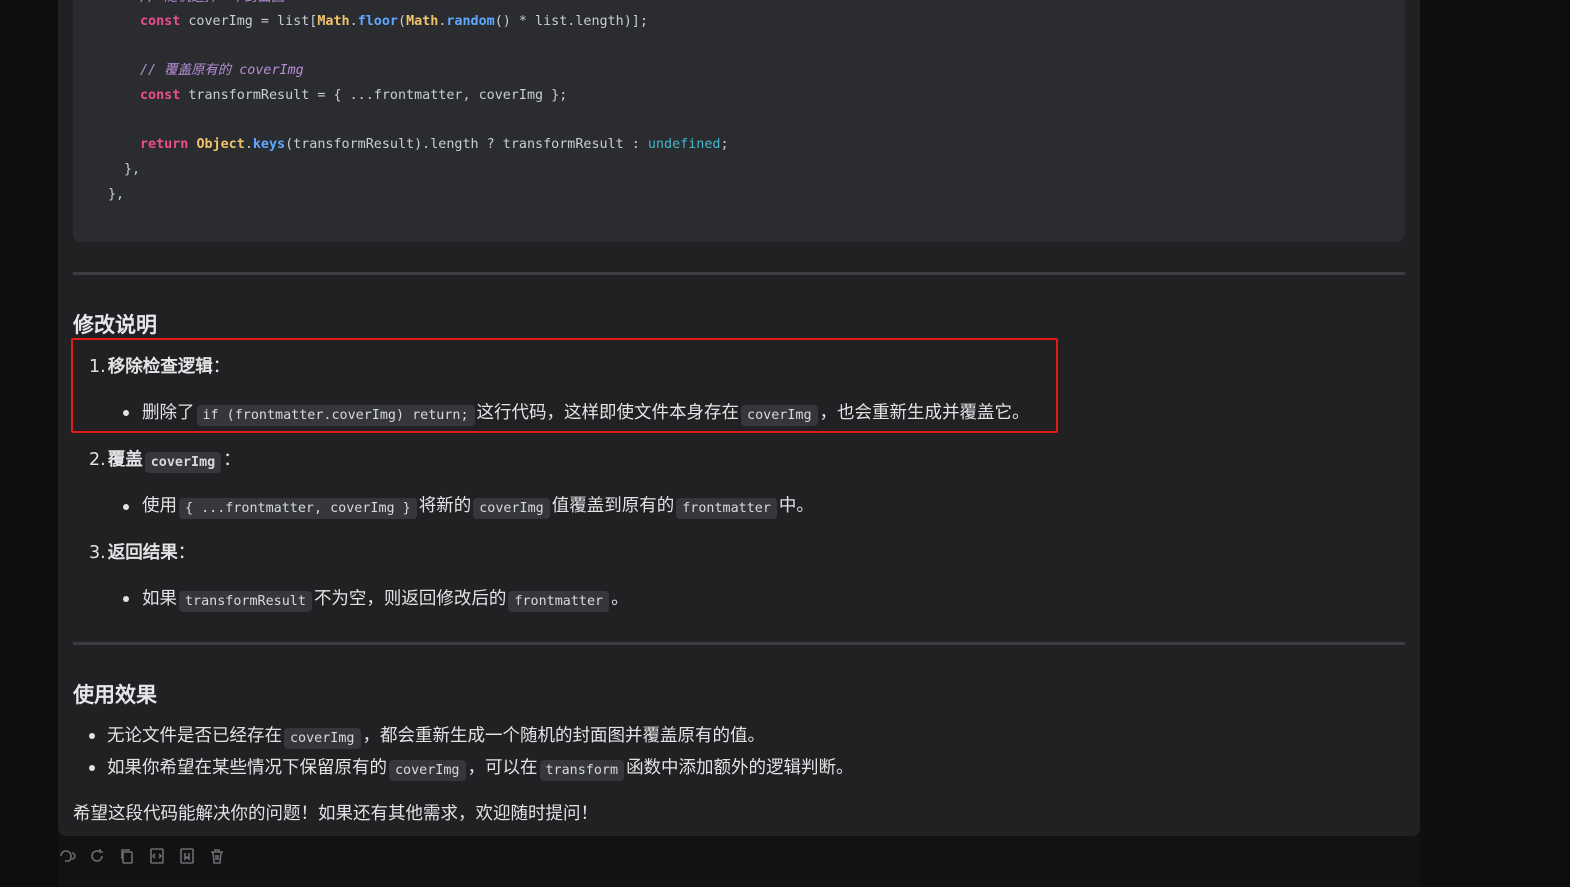 The image size is (1570, 887). I want to click on section-heading: 使用效果, so click(115, 695).